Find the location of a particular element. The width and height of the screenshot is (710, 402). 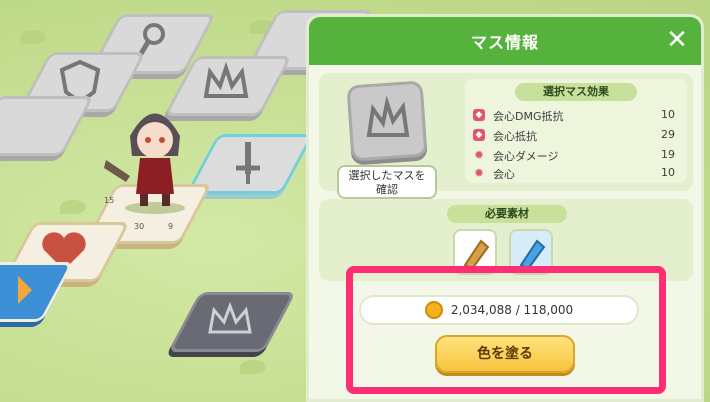

coin-icon is located at coordinates (433, 310).